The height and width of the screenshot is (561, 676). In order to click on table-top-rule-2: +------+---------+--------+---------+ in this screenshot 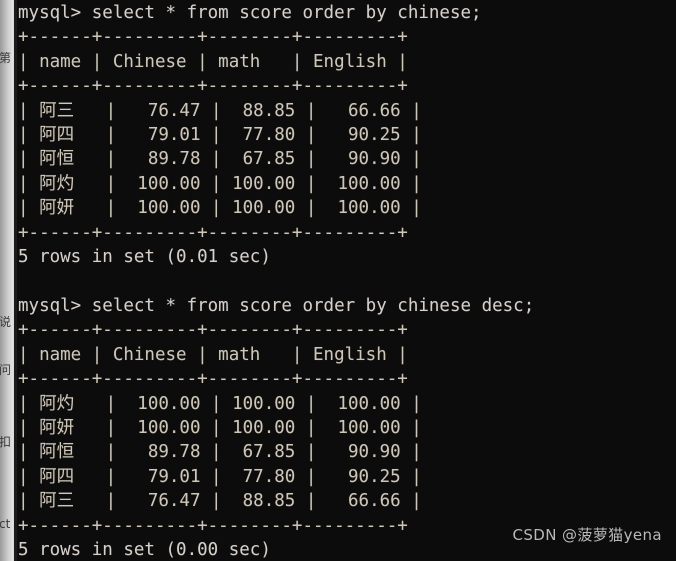, I will do `click(213, 330)`.